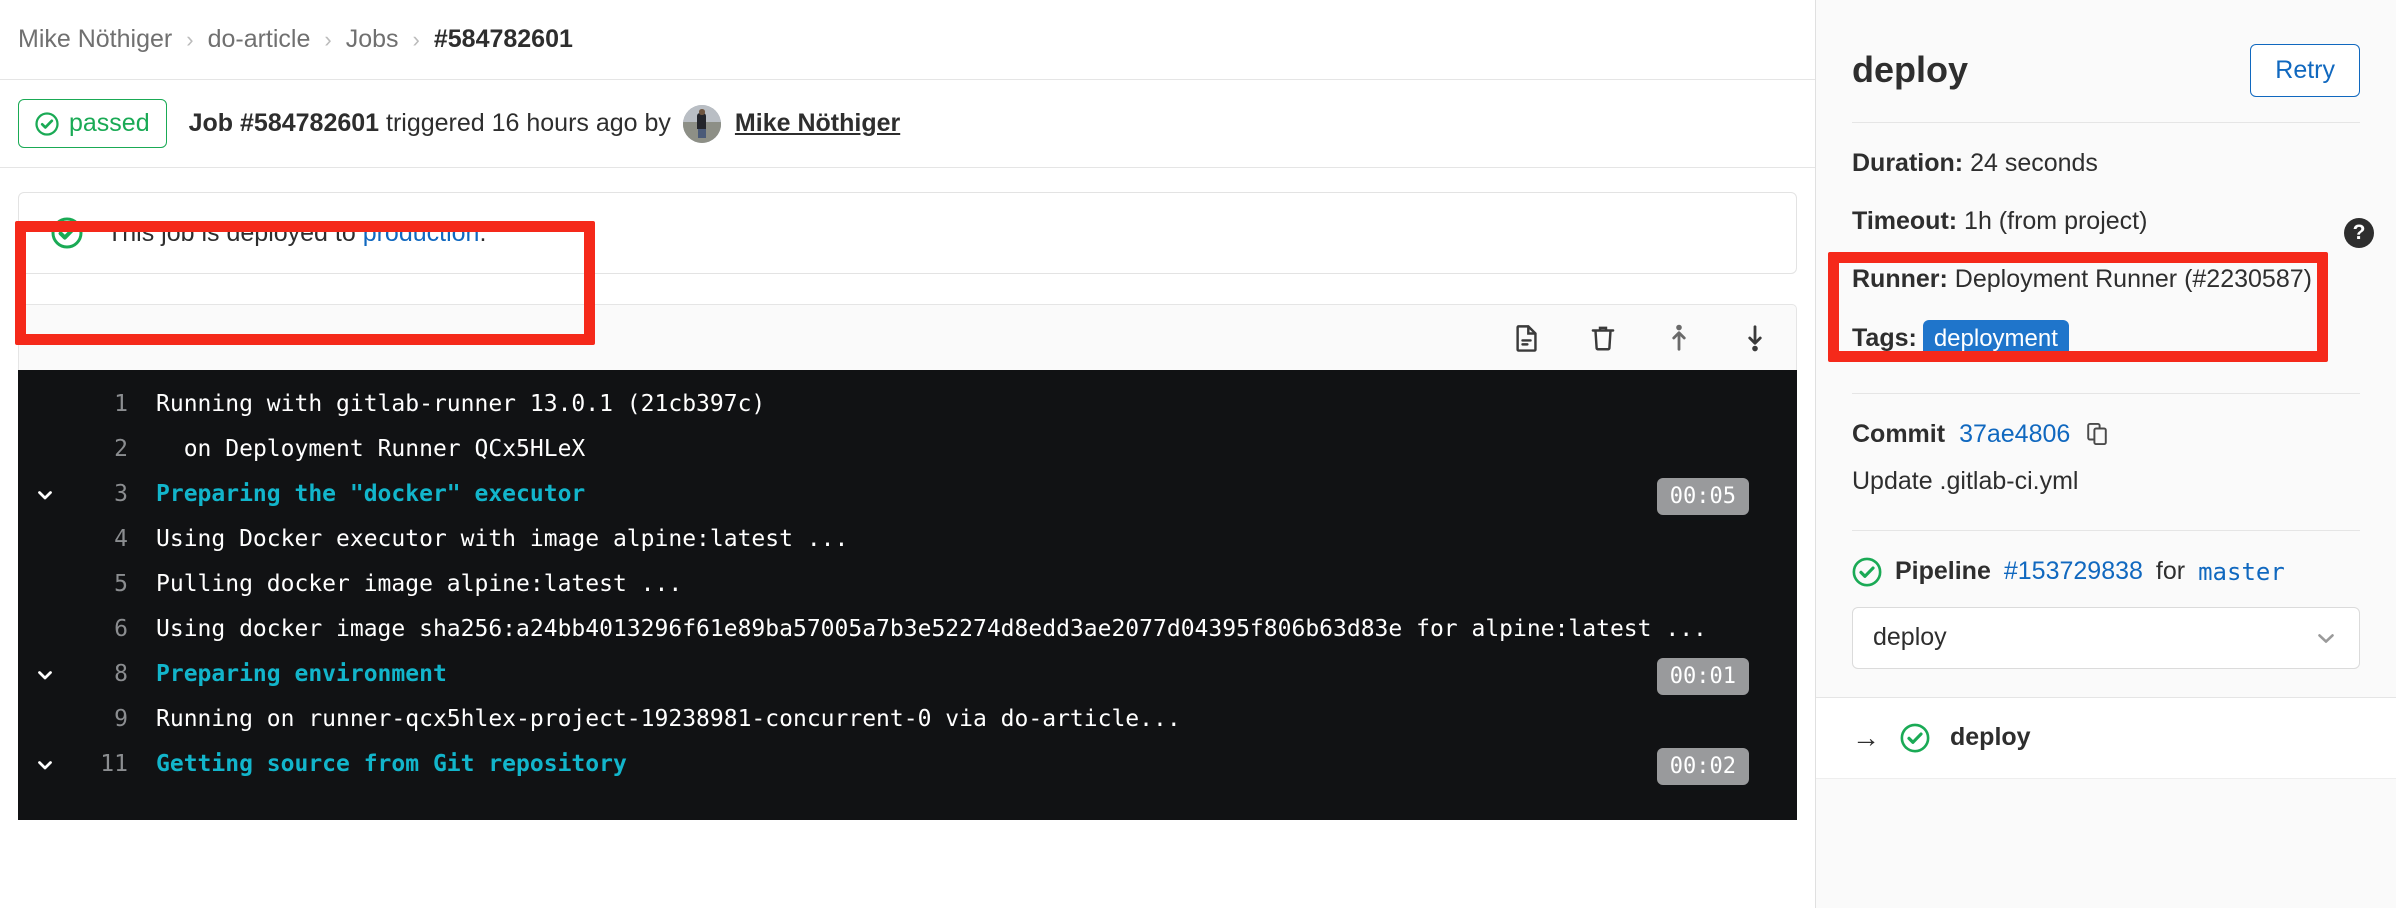 Image resolution: width=2396 pixels, height=908 pixels. What do you see at coordinates (2106, 738) in the screenshot?
I see `sidebar-job-deploy: → deploy` at bounding box center [2106, 738].